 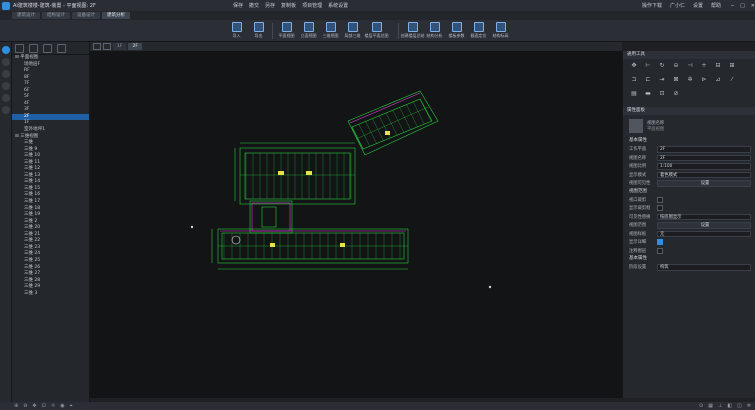 I want to click on ribbon-button-9: 楼板参数, so click(x=456, y=31).